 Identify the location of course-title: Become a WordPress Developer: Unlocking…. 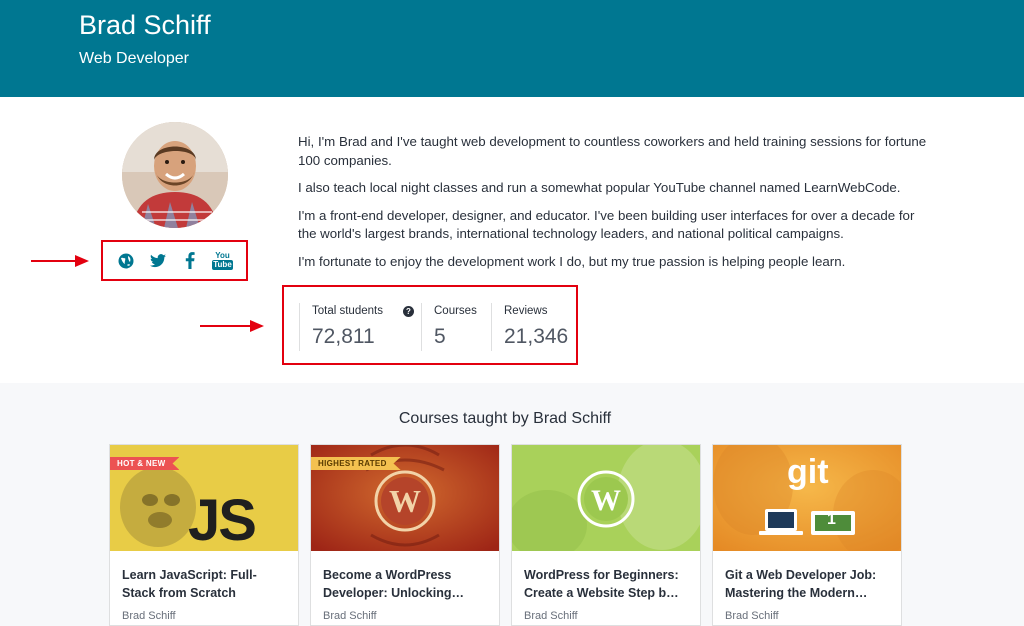
(407, 584).